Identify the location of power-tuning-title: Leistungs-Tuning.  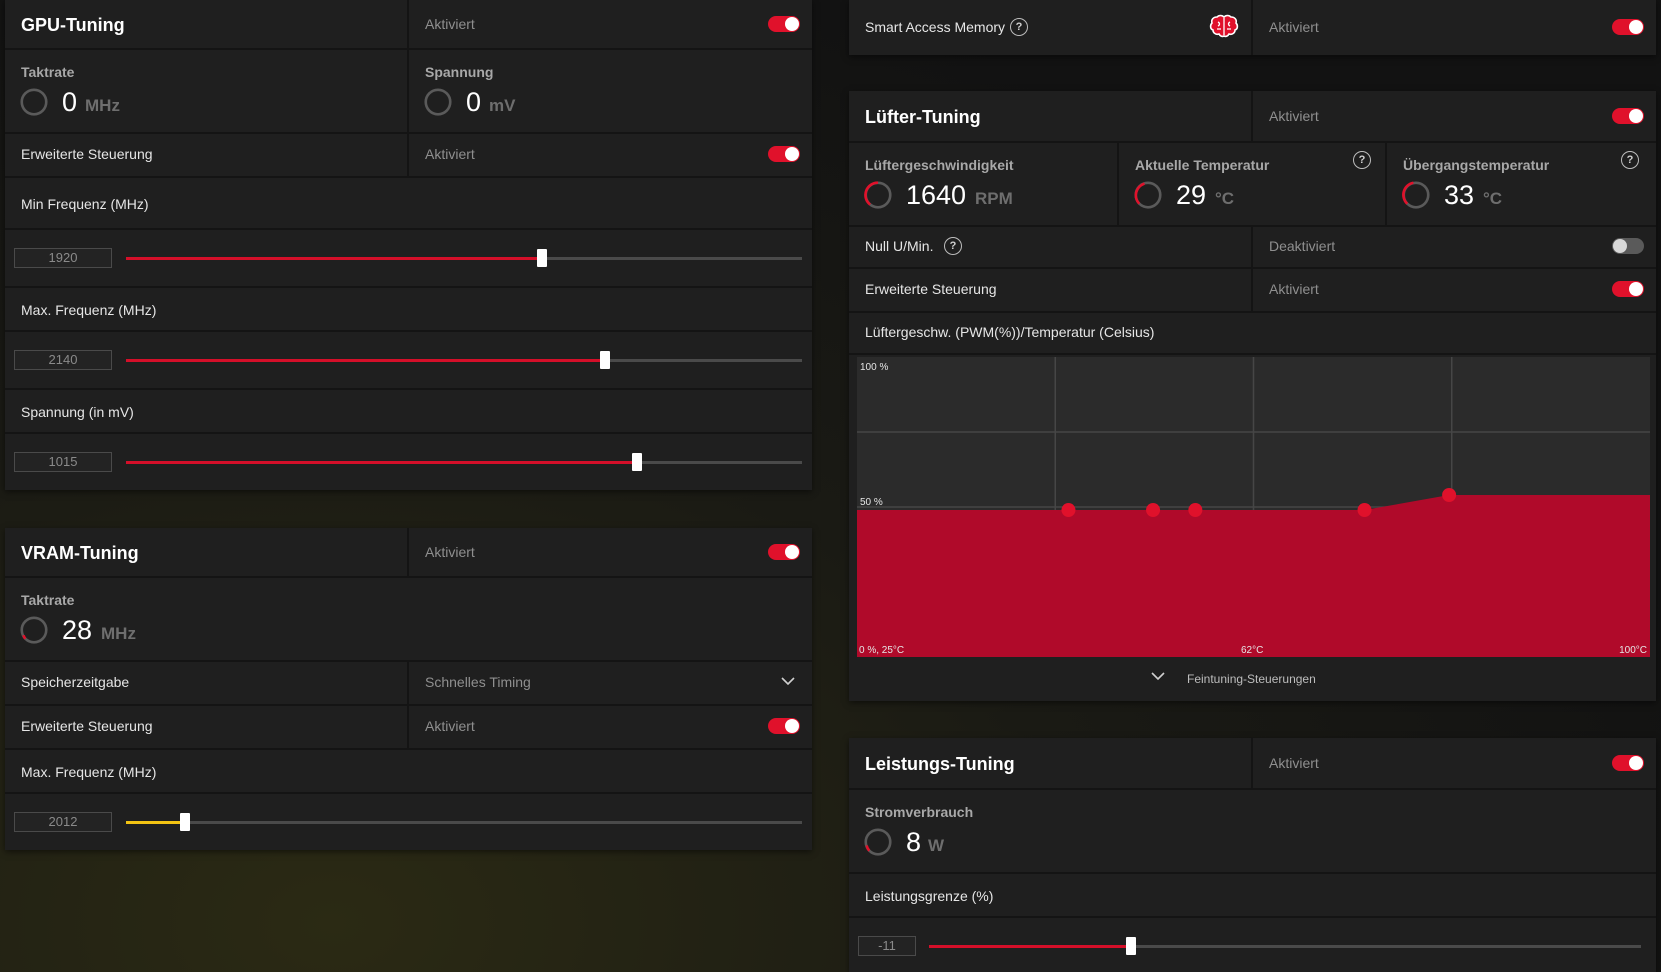
(940, 764).